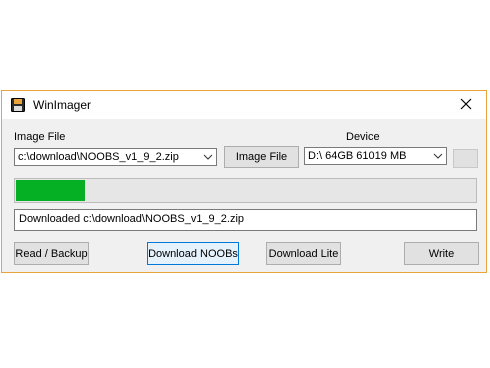  I want to click on download-lite-button-label: Download Lite, so click(303, 253).